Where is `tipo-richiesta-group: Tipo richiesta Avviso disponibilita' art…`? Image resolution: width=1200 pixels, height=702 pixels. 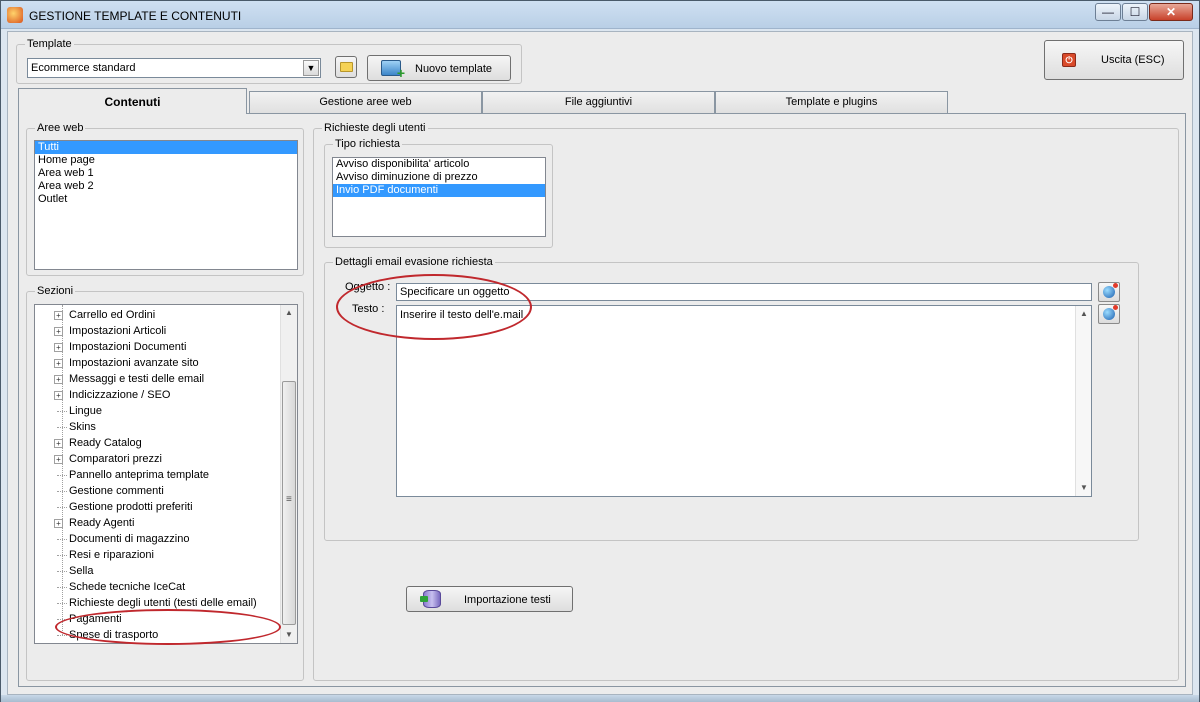
tipo-richiesta-group: Tipo richiesta Avviso disponibilita' art… is located at coordinates (438, 193).